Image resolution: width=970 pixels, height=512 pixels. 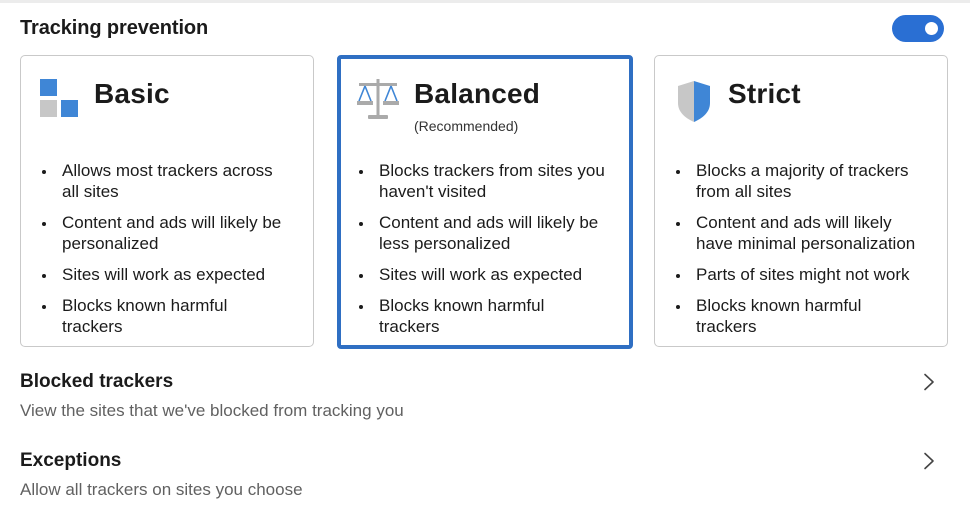 I want to click on exceptions-description: Allow all trackers on sites you choose, so click(x=161, y=489).